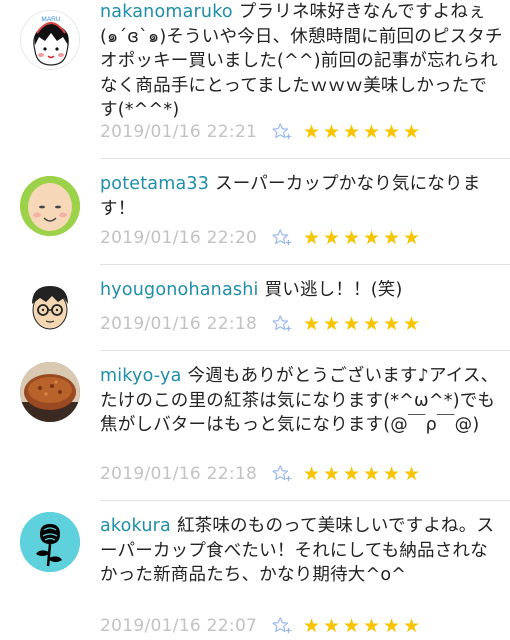 The image size is (510, 640). Describe the element at coordinates (50, 19) in the screenshot. I see `avatar-label: MARU` at that location.